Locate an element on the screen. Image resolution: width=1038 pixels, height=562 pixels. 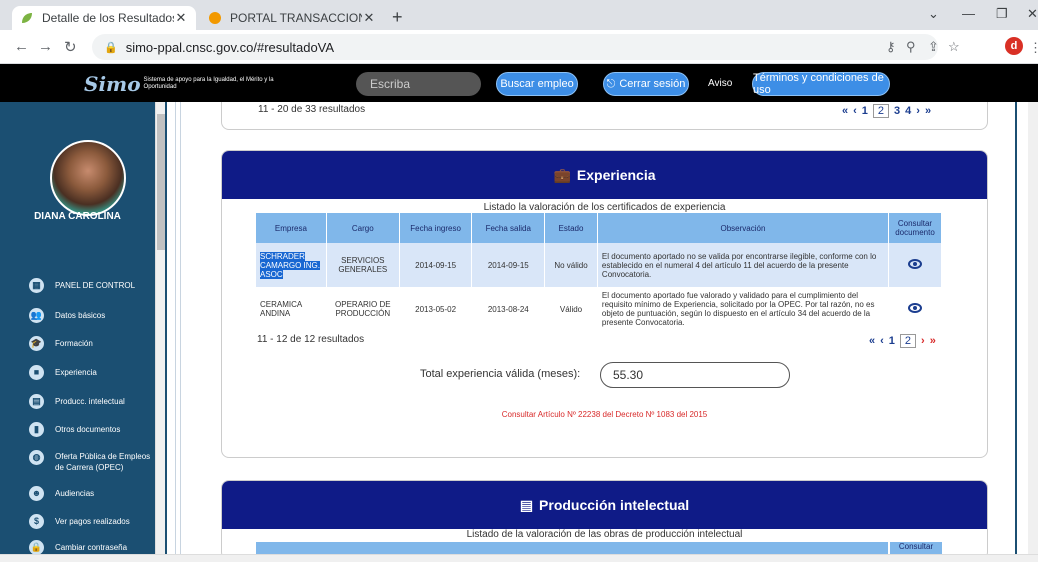
url-text: simo-ppal.cnsc.gov.co/#resultadoVA is located at coordinates (230, 47).